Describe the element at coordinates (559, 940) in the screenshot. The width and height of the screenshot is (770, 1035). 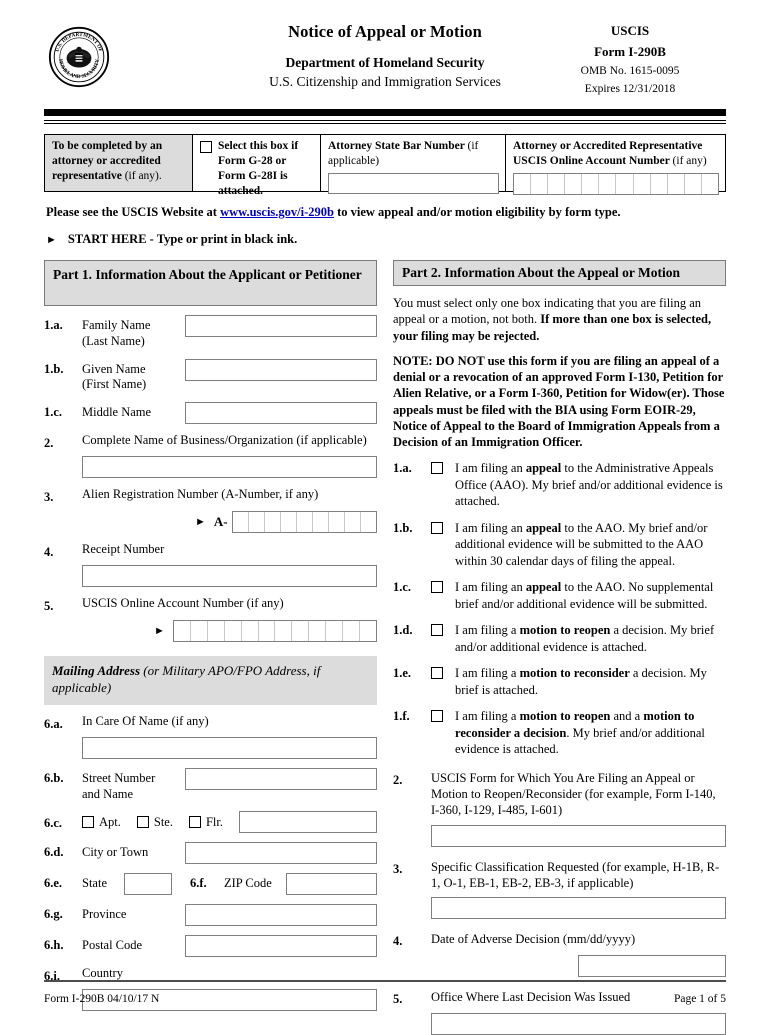
I see `question-4: 4. Date of Adverse Decision (mm/dd/yyyy)` at that location.